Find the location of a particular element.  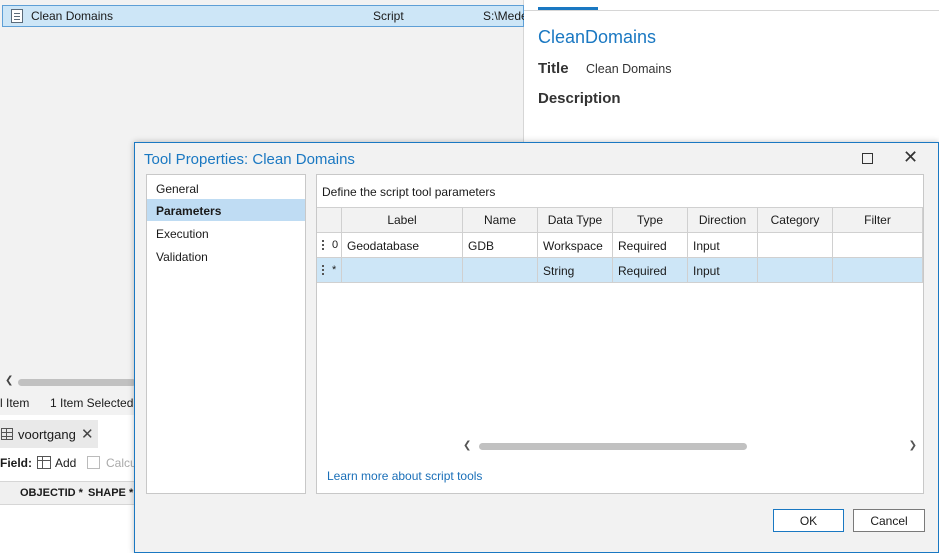

catalog-item-type: Script is located at coordinates (388, 16).